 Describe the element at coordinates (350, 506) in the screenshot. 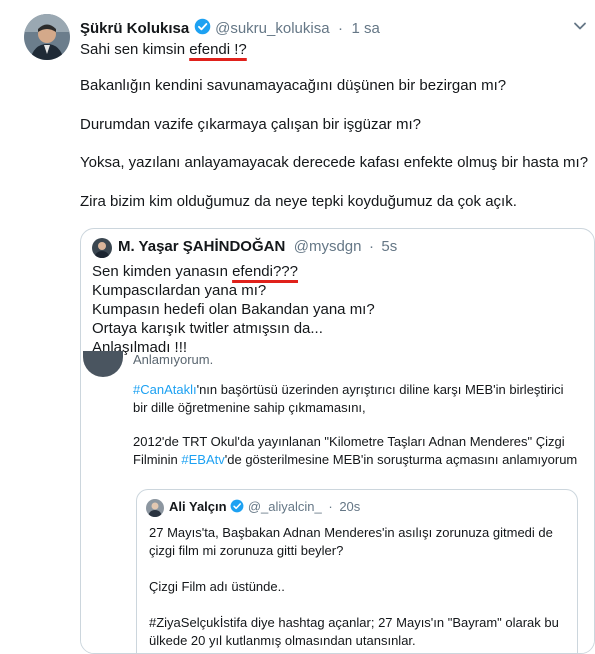

I see `inner-time: 20s` at that location.